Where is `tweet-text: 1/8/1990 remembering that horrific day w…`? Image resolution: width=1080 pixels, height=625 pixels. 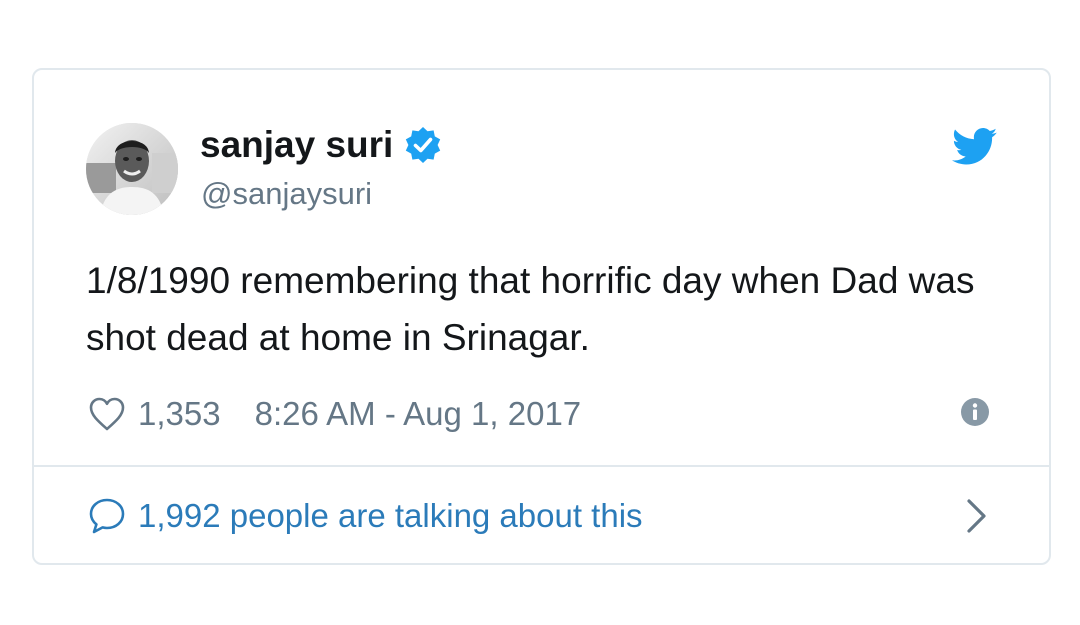
tweet-text: 1/8/1990 remembering that horrific day w… is located at coordinates (530, 309).